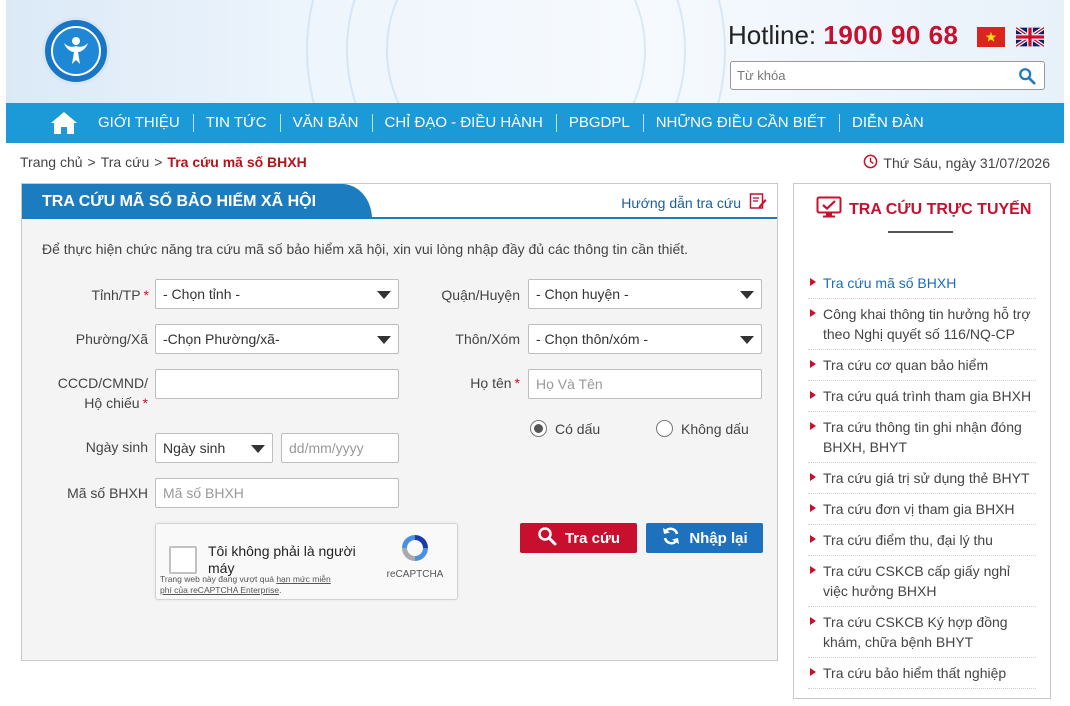 The image size is (1070, 706). Describe the element at coordinates (829, 209) in the screenshot. I see `monitor-check-icon` at that location.